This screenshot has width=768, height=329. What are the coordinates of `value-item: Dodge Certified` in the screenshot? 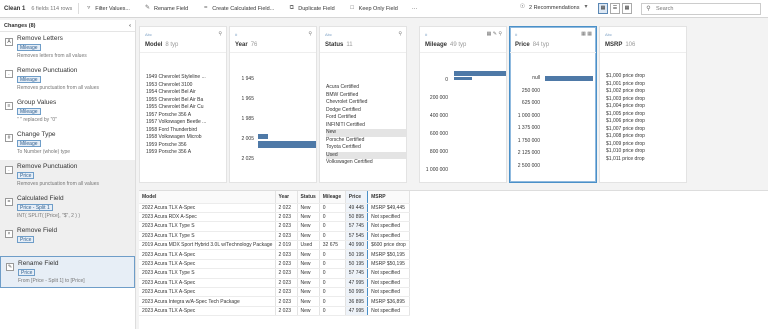 It's located at (366, 111).